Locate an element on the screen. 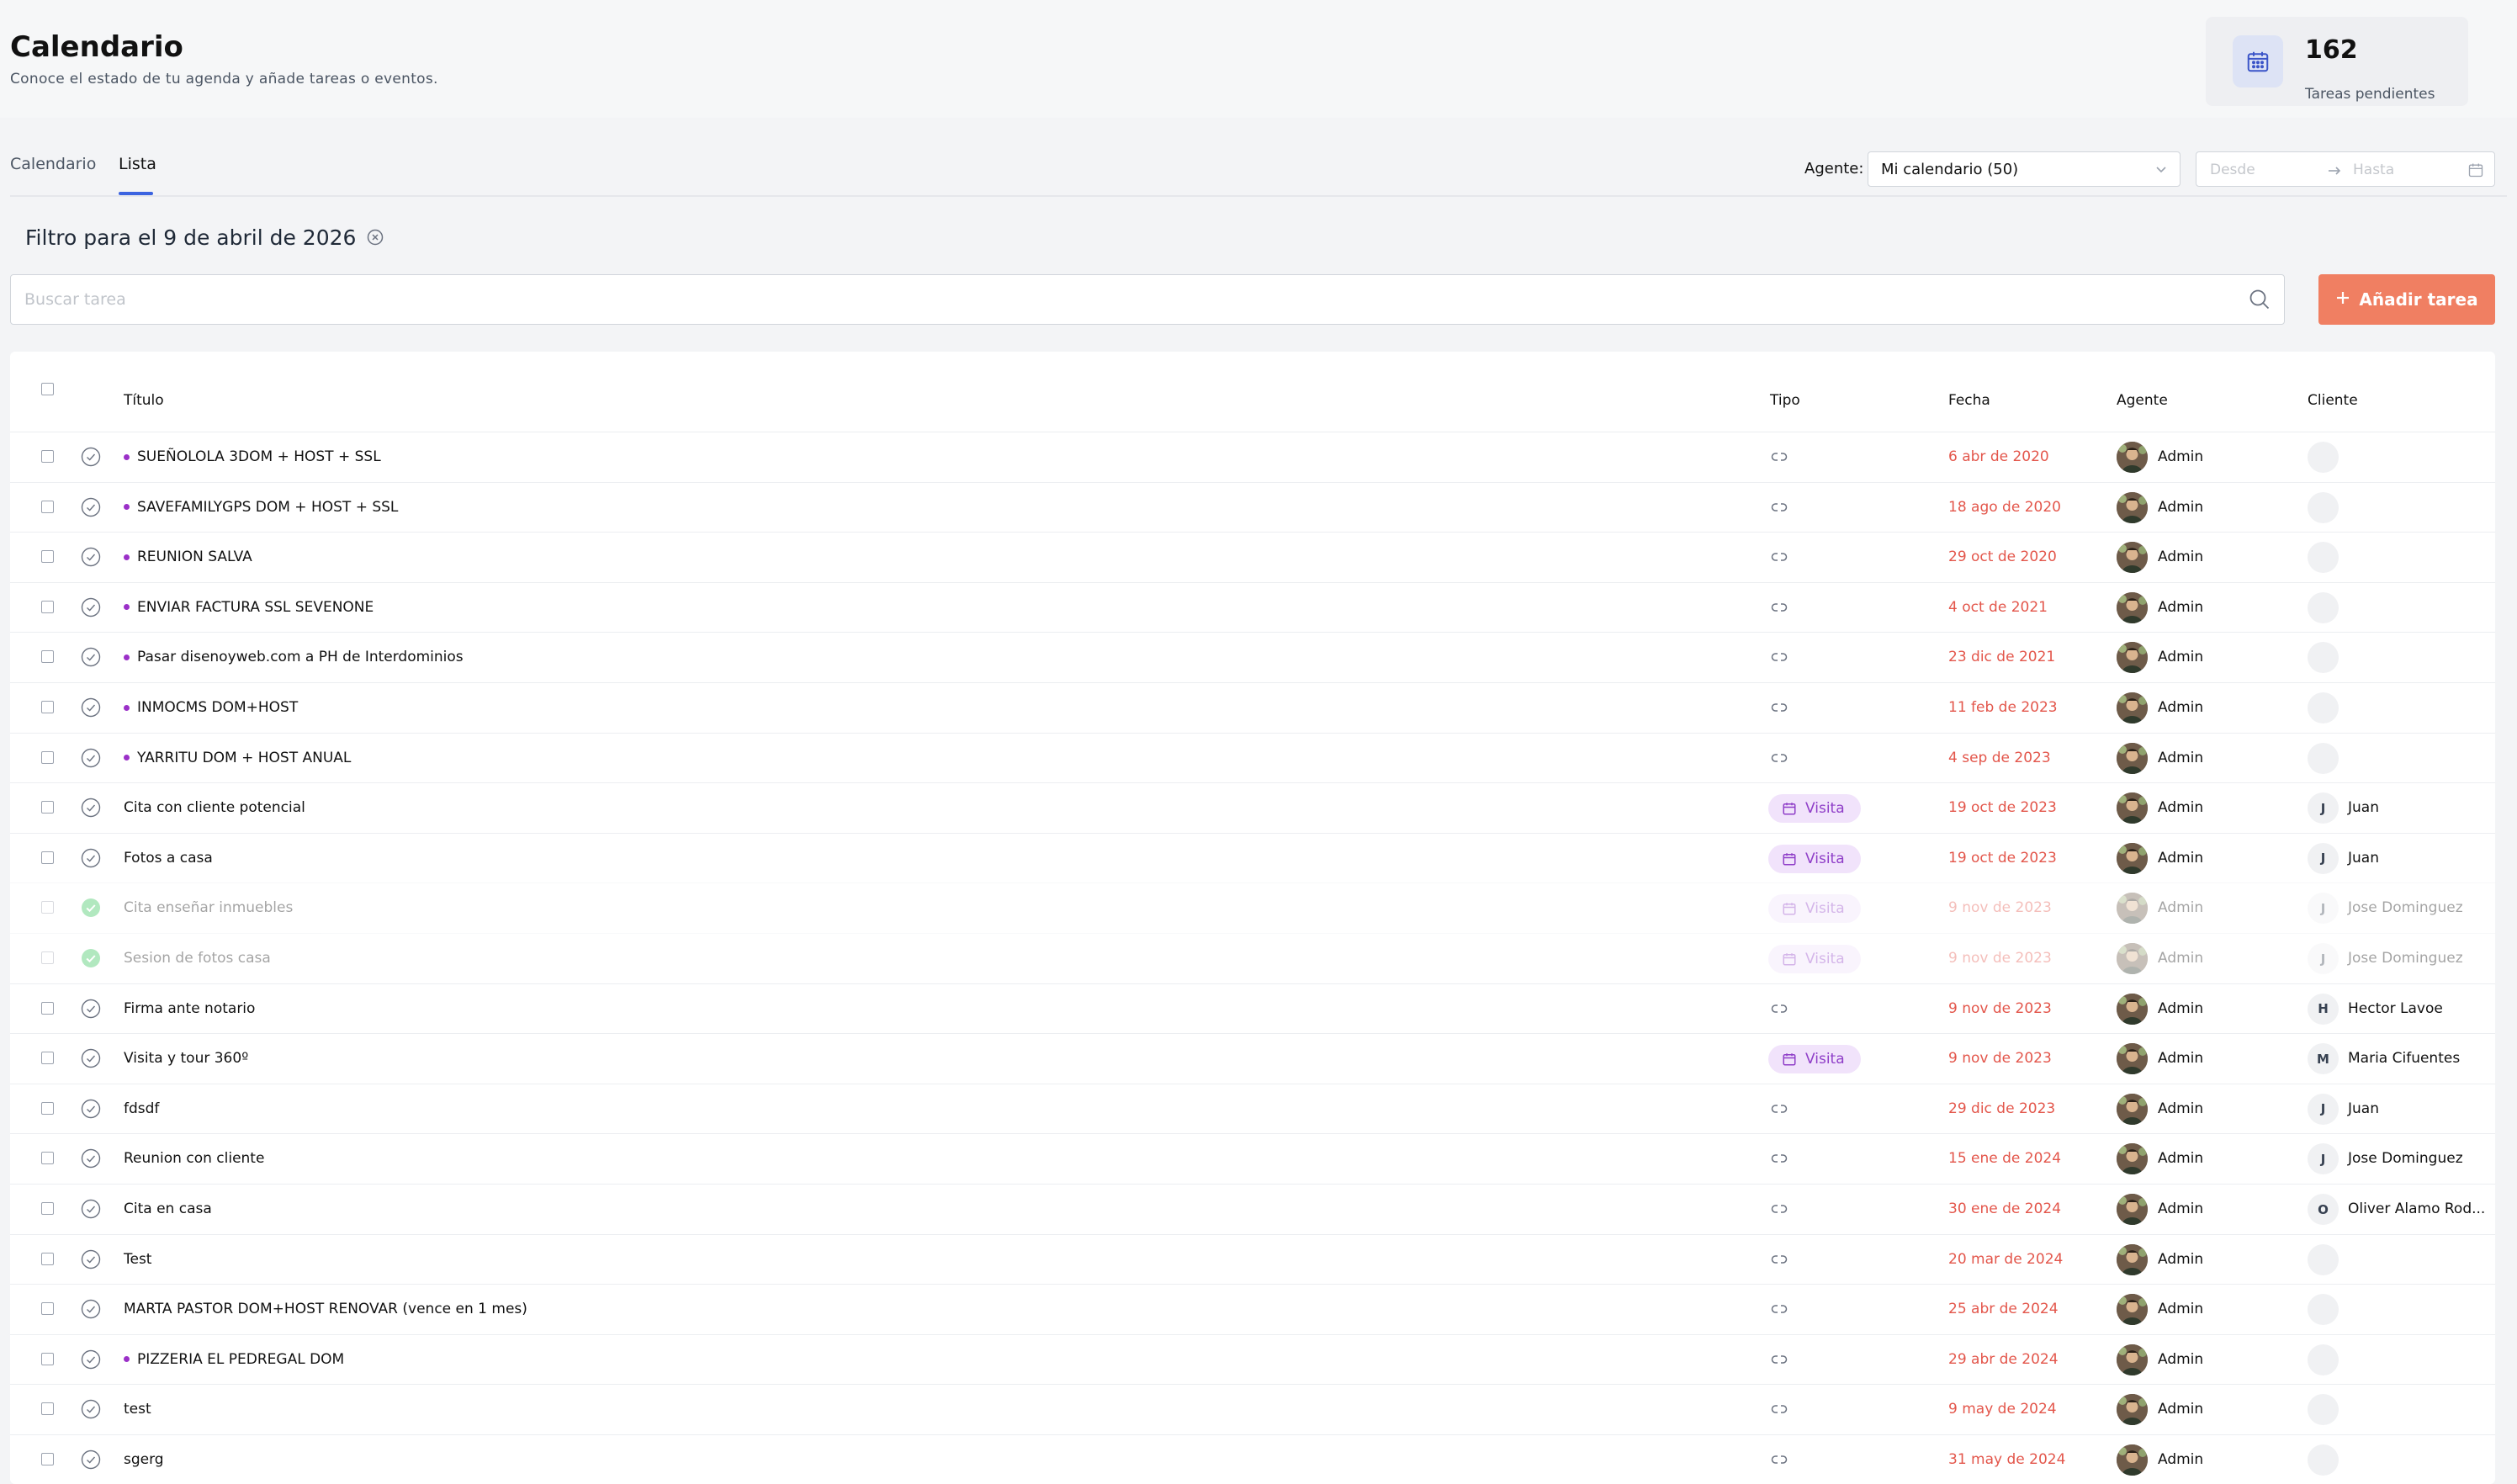  task-title: SAVEFAMILYGPS DOM + HOST + SSL is located at coordinates (261, 508).